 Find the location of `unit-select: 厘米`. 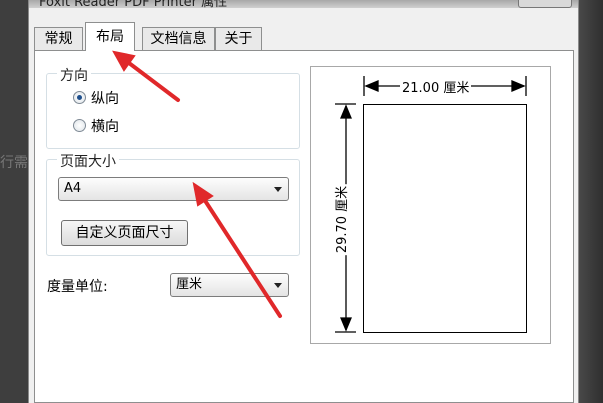

unit-select: 厘米 is located at coordinates (229, 285).